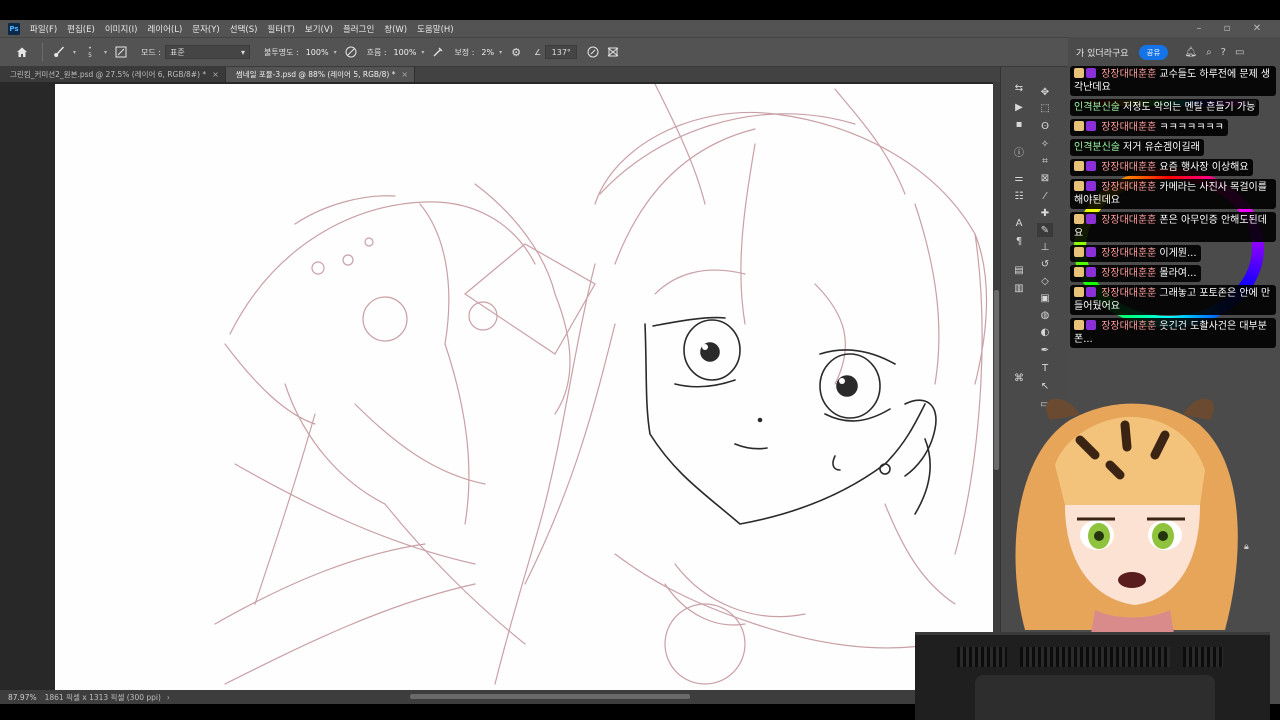 The height and width of the screenshot is (720, 1280). I want to click on gradient-tool-icon: ▣, so click(1045, 298).